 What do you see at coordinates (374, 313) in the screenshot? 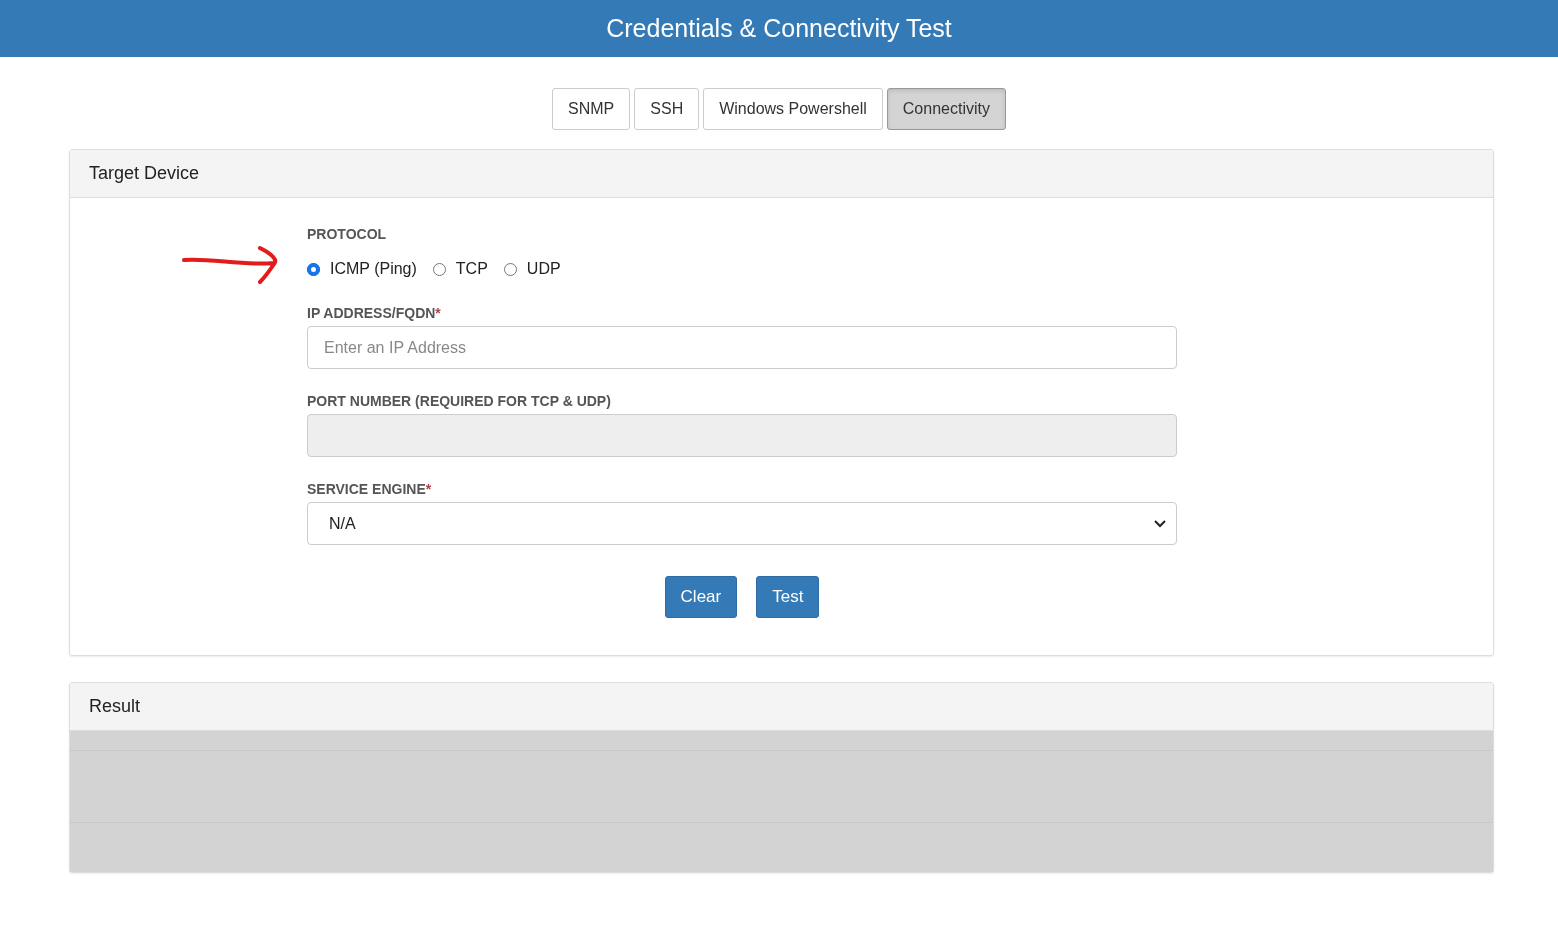
I see `field-label: IP ADDRESS/FQDN*` at bounding box center [374, 313].